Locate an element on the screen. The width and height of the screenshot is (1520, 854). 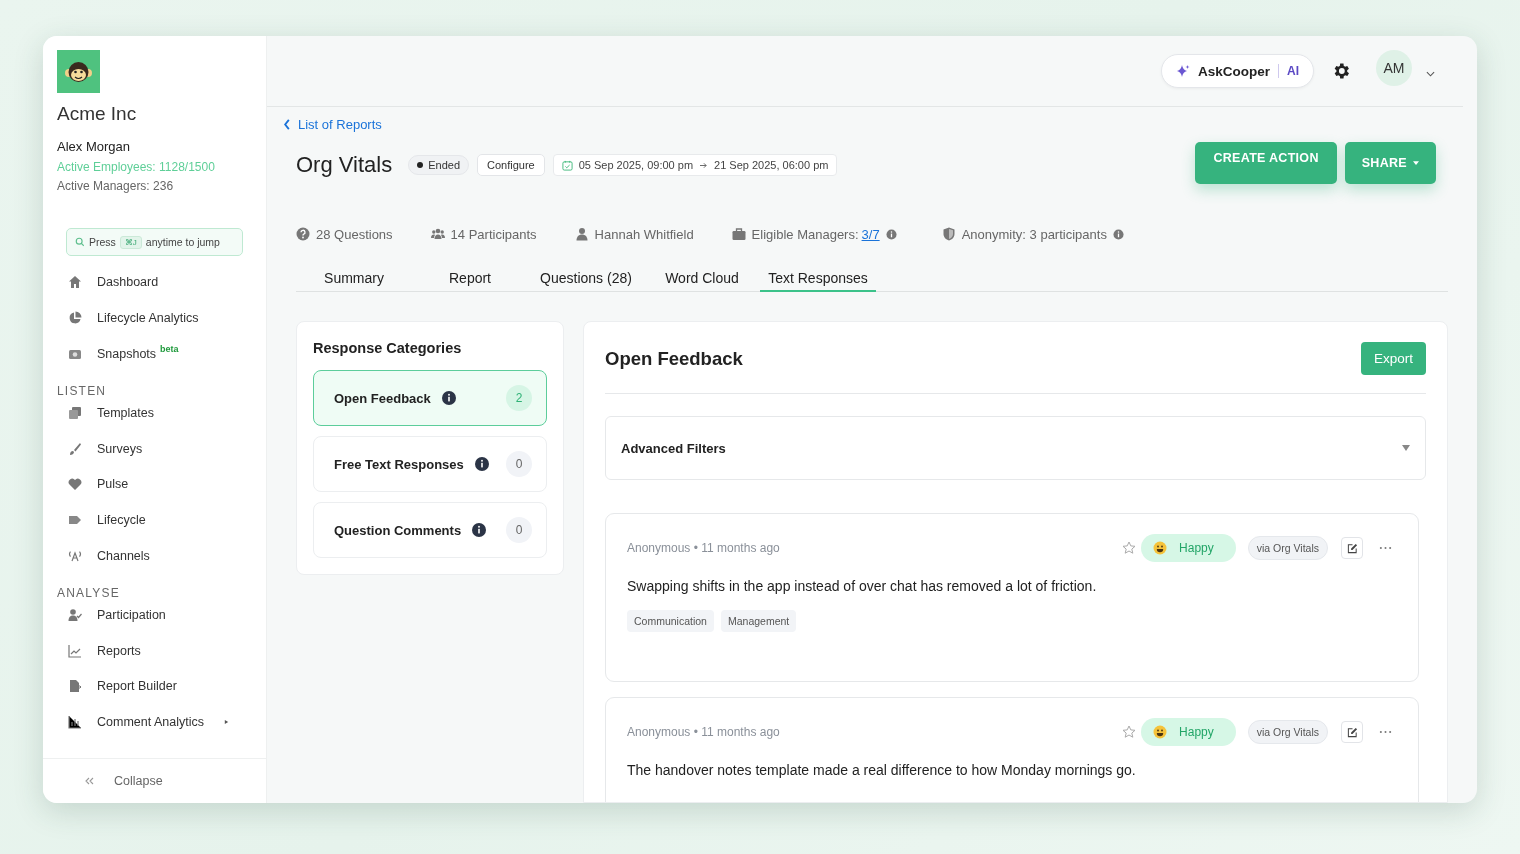
nav-item: Dashboard is located at coordinates (161, 282).